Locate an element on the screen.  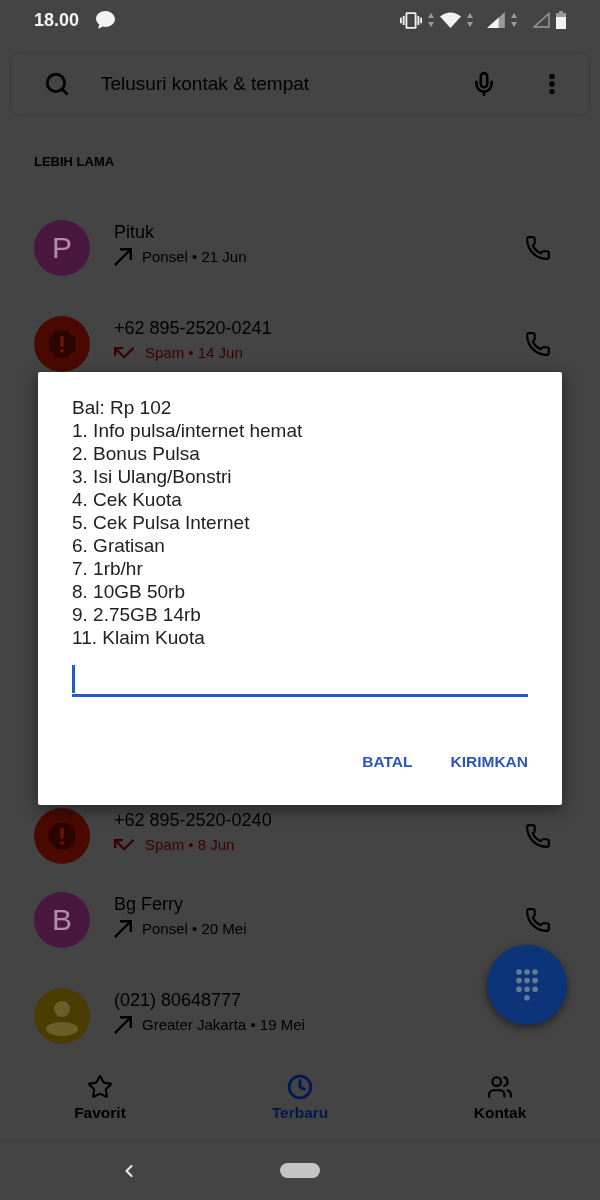
vibrate-icon is located at coordinates (411, 20).